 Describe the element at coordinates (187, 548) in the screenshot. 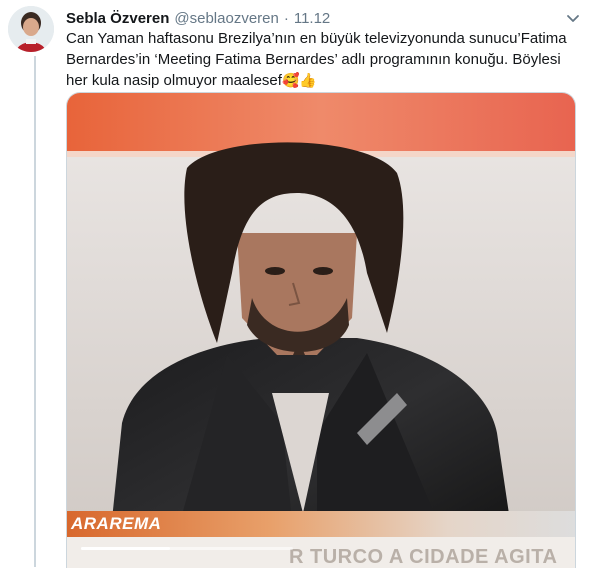

I see `video-progress-bar` at that location.